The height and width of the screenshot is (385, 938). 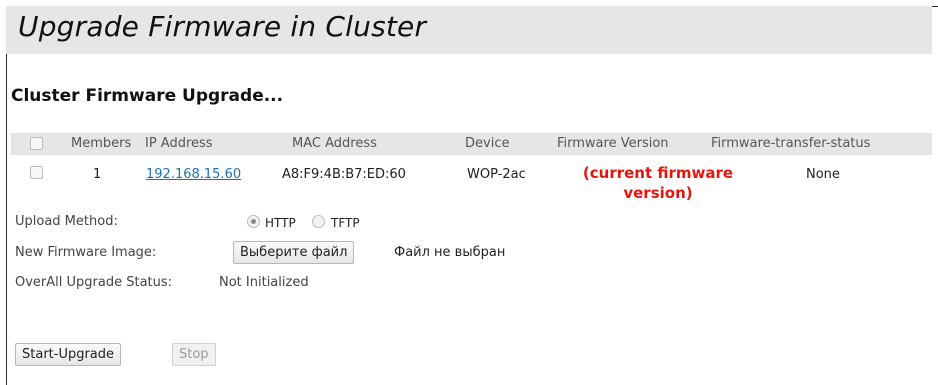 I want to click on file-status-text: Файл не выбран, so click(x=450, y=252).